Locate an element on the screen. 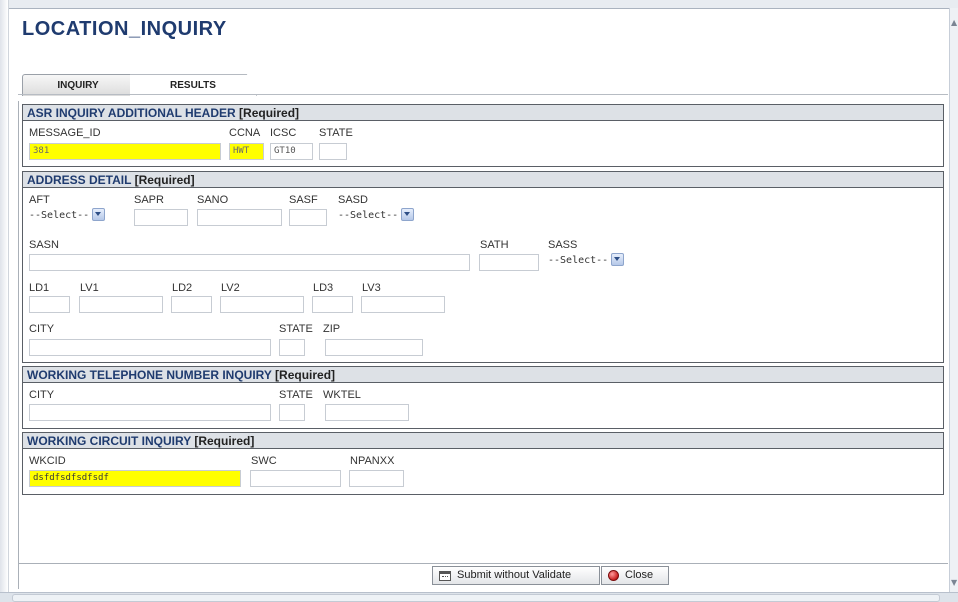  aft-select-value: --Select-- is located at coordinates (59, 215).